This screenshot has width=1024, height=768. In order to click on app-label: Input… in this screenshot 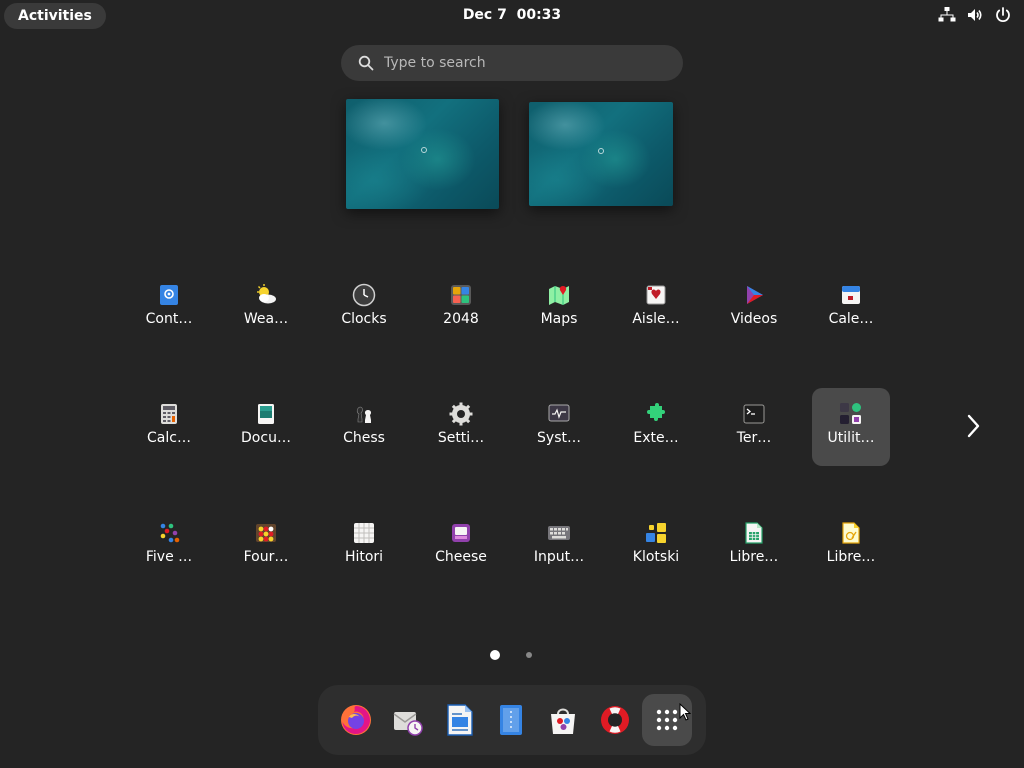, I will do `click(559, 557)`.